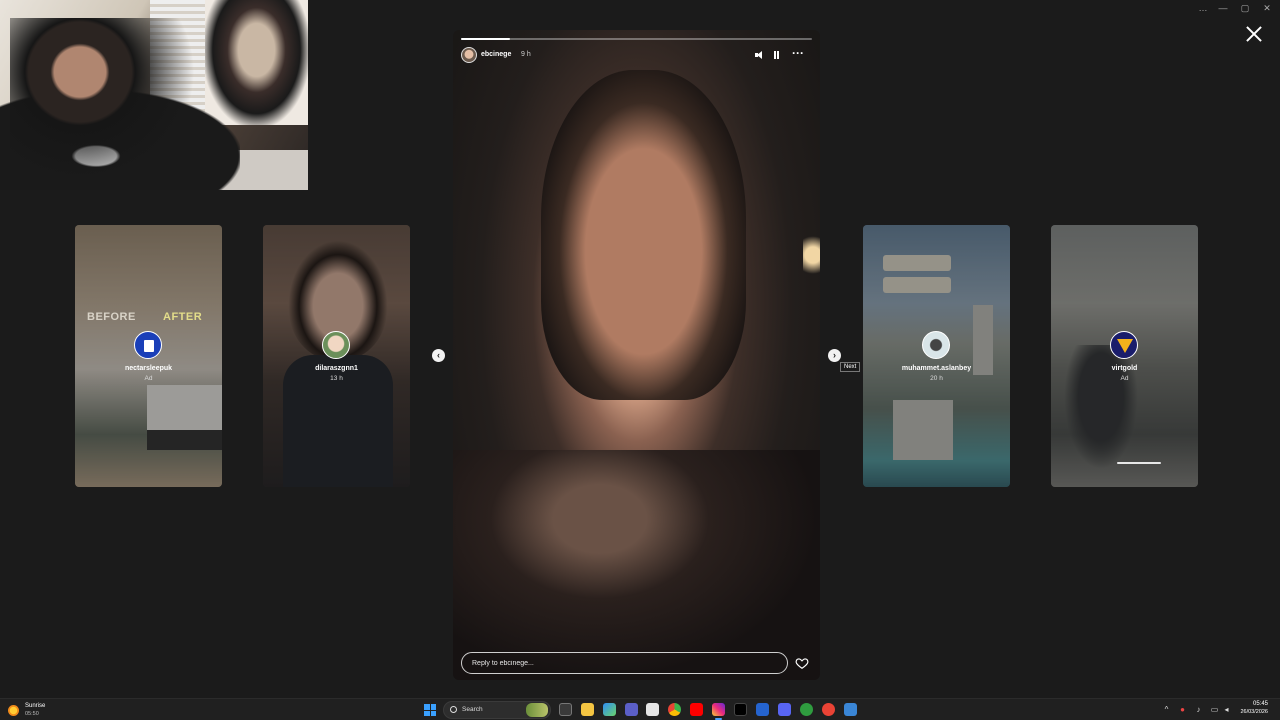  I want to click on heart-icon, so click(802, 663).